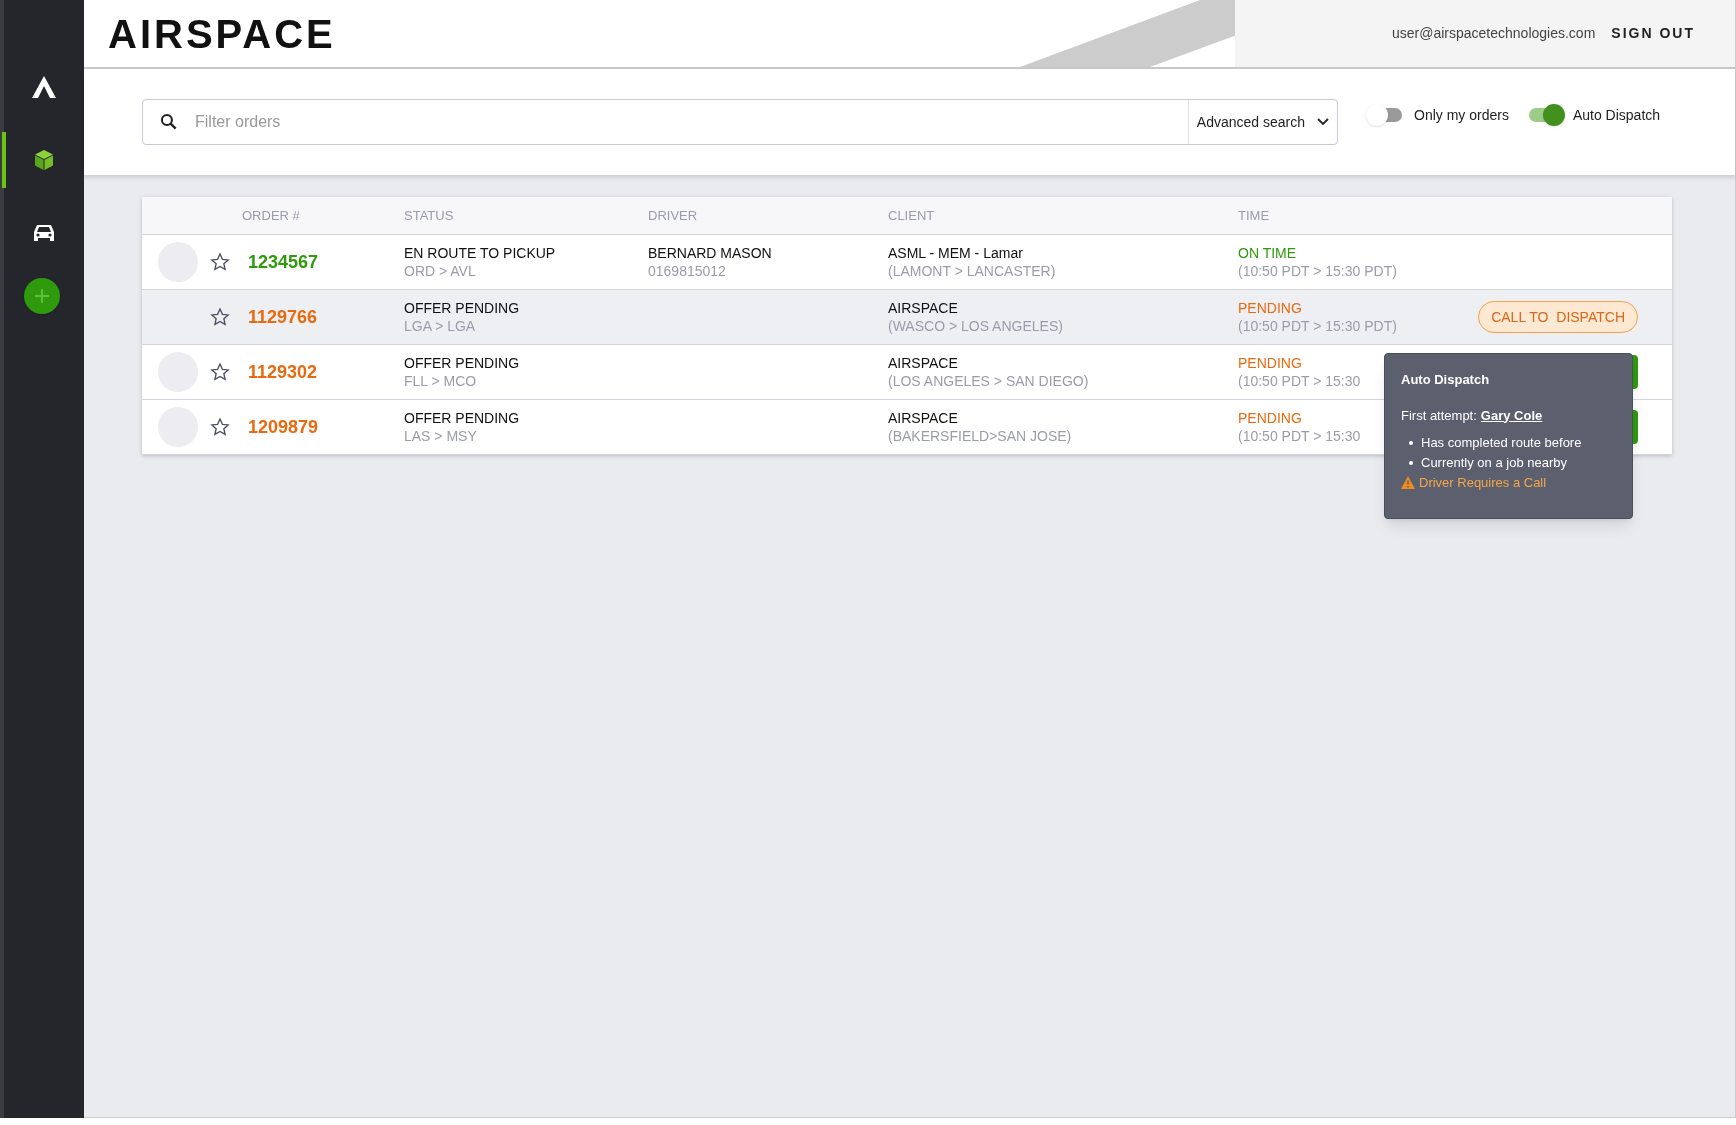  I want to click on driver-phone: 0169815012, so click(687, 271).